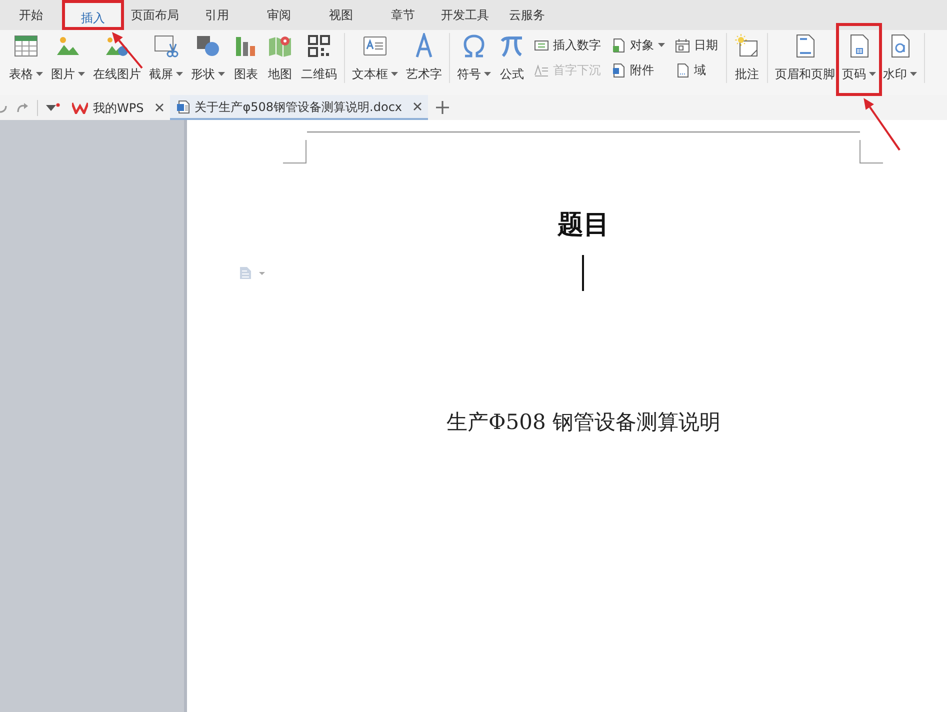 Image resolution: width=947 pixels, height=712 pixels. I want to click on ribbon-button: 对象, so click(638, 45).